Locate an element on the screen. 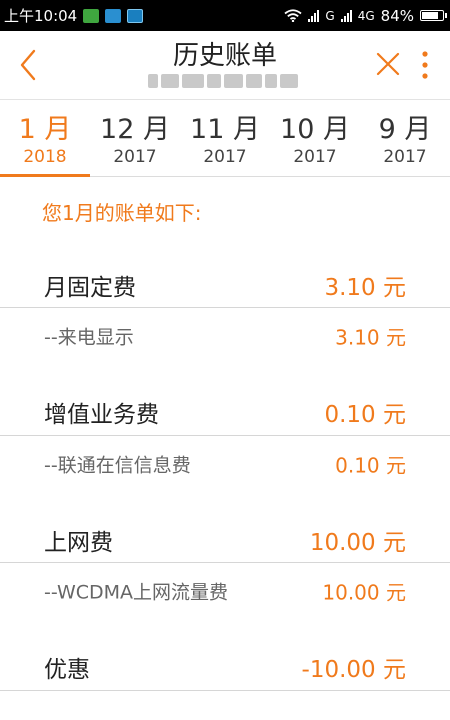 This screenshot has width=450, height=720. bill-row-value-added: 增值业务费 0.10 元 is located at coordinates (225, 412).